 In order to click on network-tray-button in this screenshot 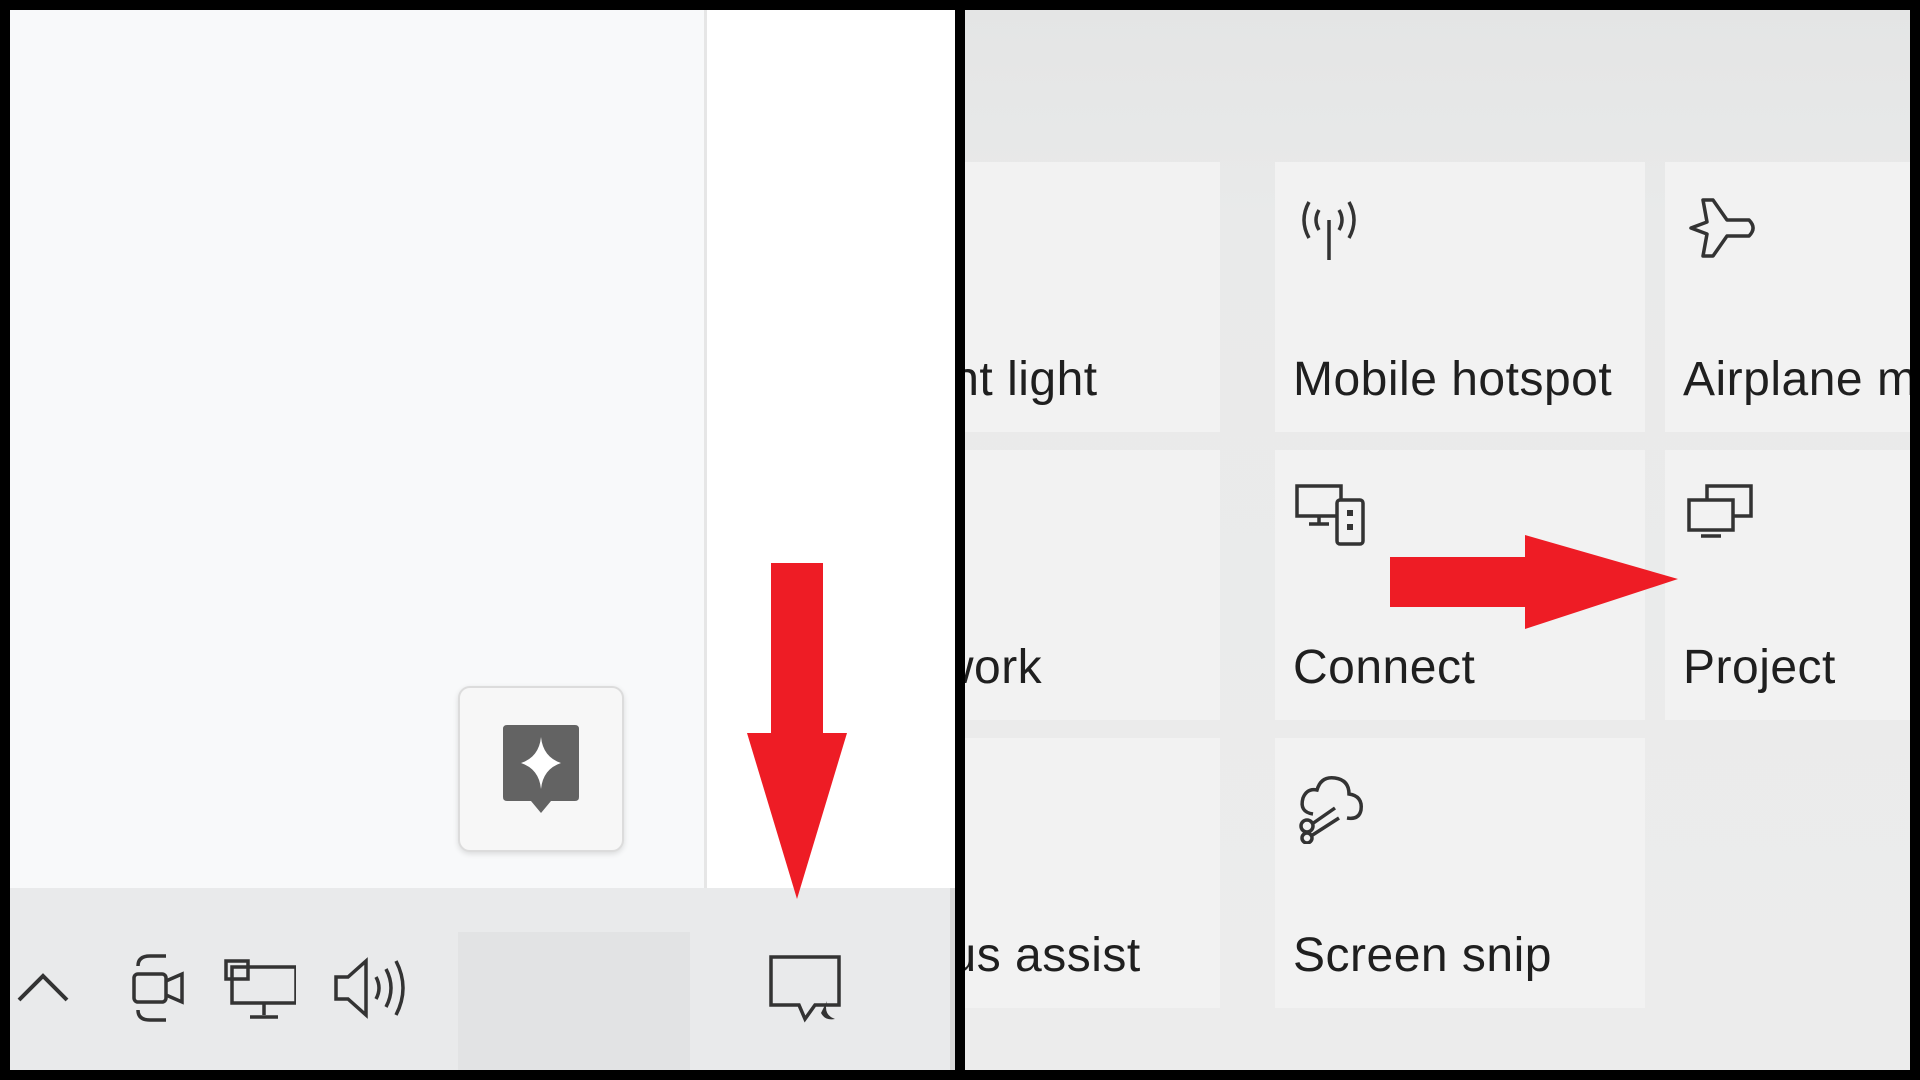, I will do `click(258, 988)`.